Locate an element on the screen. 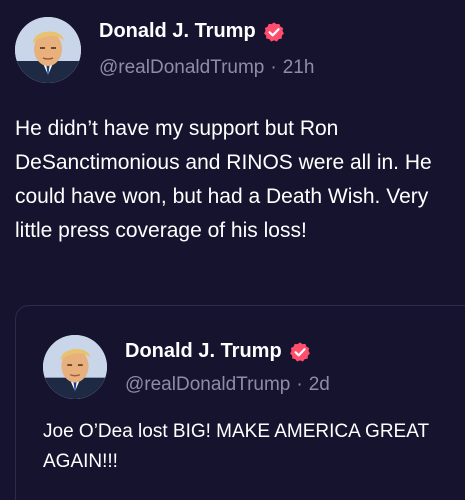  quoted-author-meta-row: @realDonaldTrump · 2d is located at coordinates (227, 385).